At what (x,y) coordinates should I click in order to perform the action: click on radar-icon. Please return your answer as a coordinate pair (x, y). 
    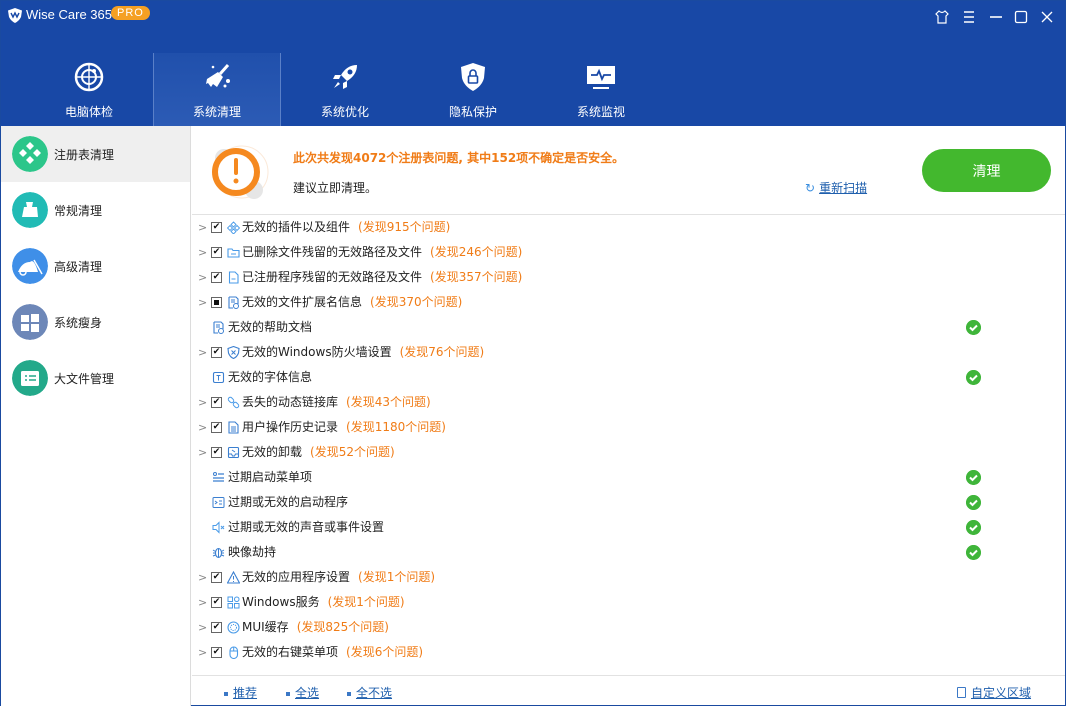
    Looking at the image, I should click on (89, 77).